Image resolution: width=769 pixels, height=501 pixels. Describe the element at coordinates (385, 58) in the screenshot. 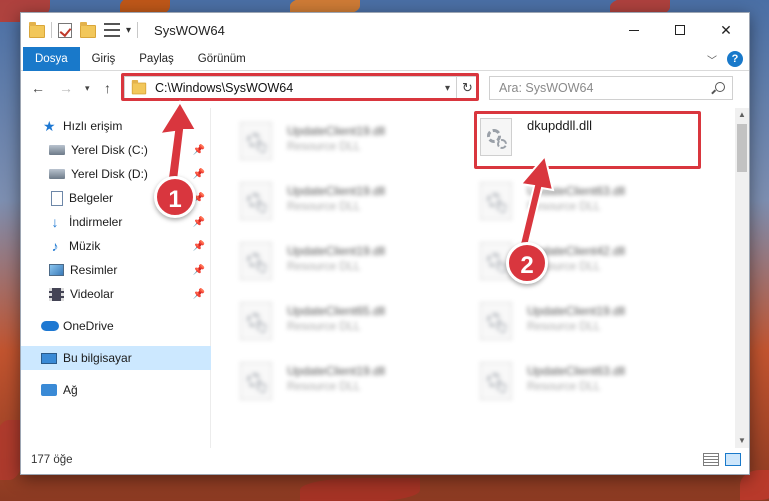

I see `ribbon-tabs: Dosya Giriş Paylaş Görünüm ﹀ ?` at that location.